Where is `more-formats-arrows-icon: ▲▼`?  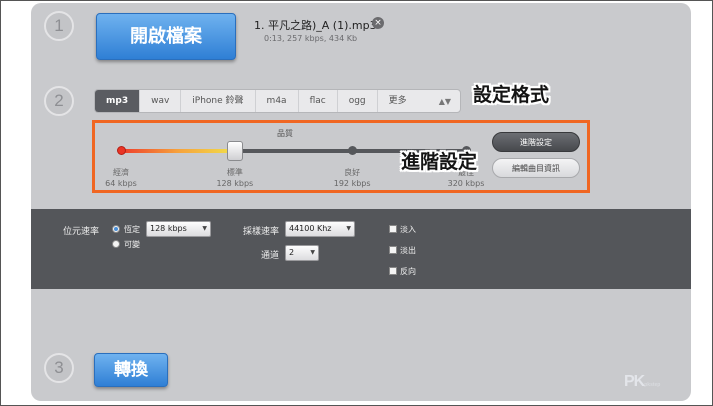 more-formats-arrows-icon: ▲▼ is located at coordinates (449, 101).